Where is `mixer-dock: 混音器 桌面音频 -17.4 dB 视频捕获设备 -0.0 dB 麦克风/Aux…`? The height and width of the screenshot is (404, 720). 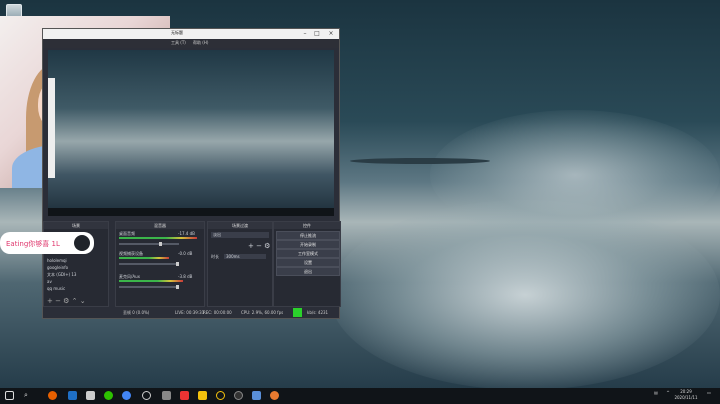
mixer-dock: 混音器 桌面音频 -17.4 dB 视频捕获设备 -0.0 dB 麦克风/Aux… is located at coordinates (160, 264).